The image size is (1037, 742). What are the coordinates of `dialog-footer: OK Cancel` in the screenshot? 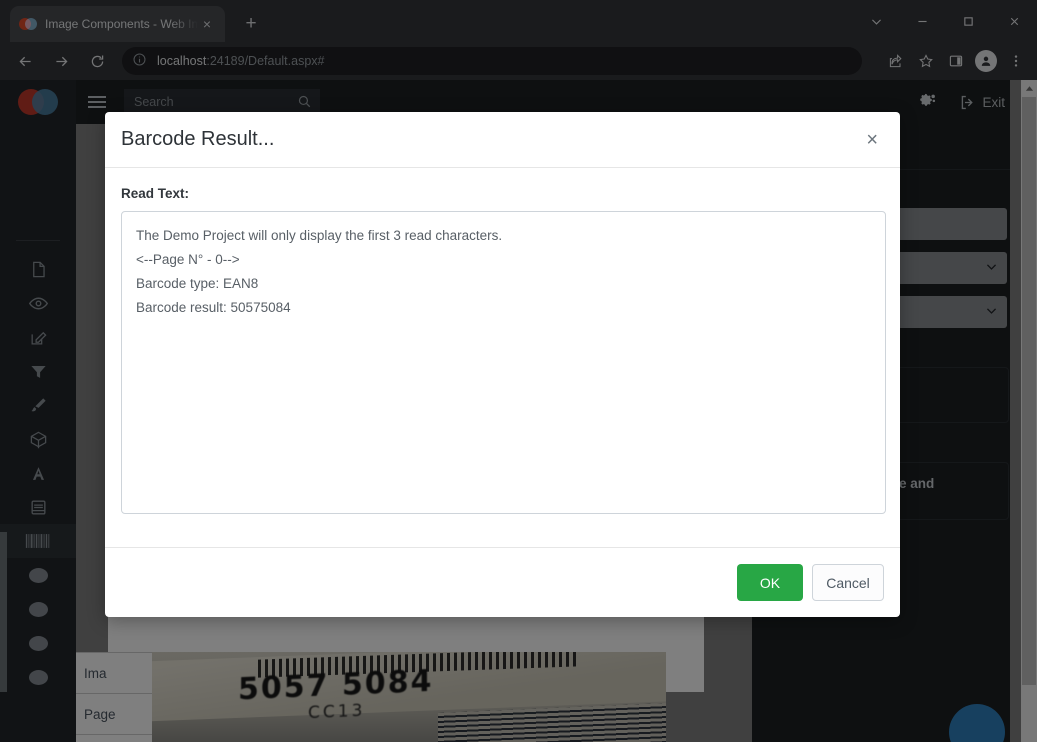 It's located at (502, 582).